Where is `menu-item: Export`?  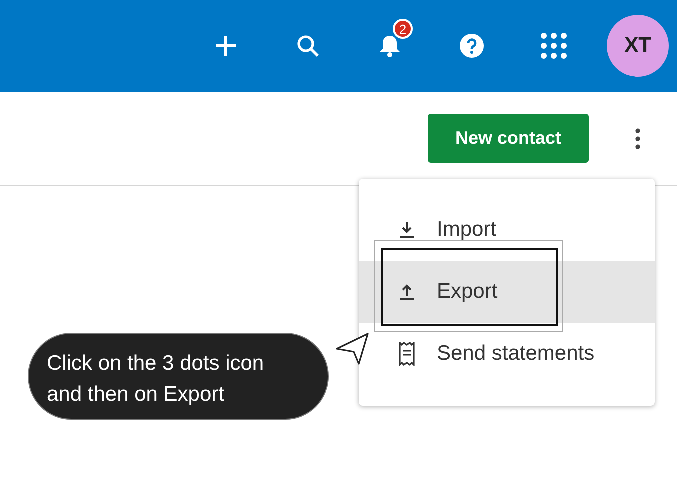
menu-item: Export is located at coordinates (507, 292).